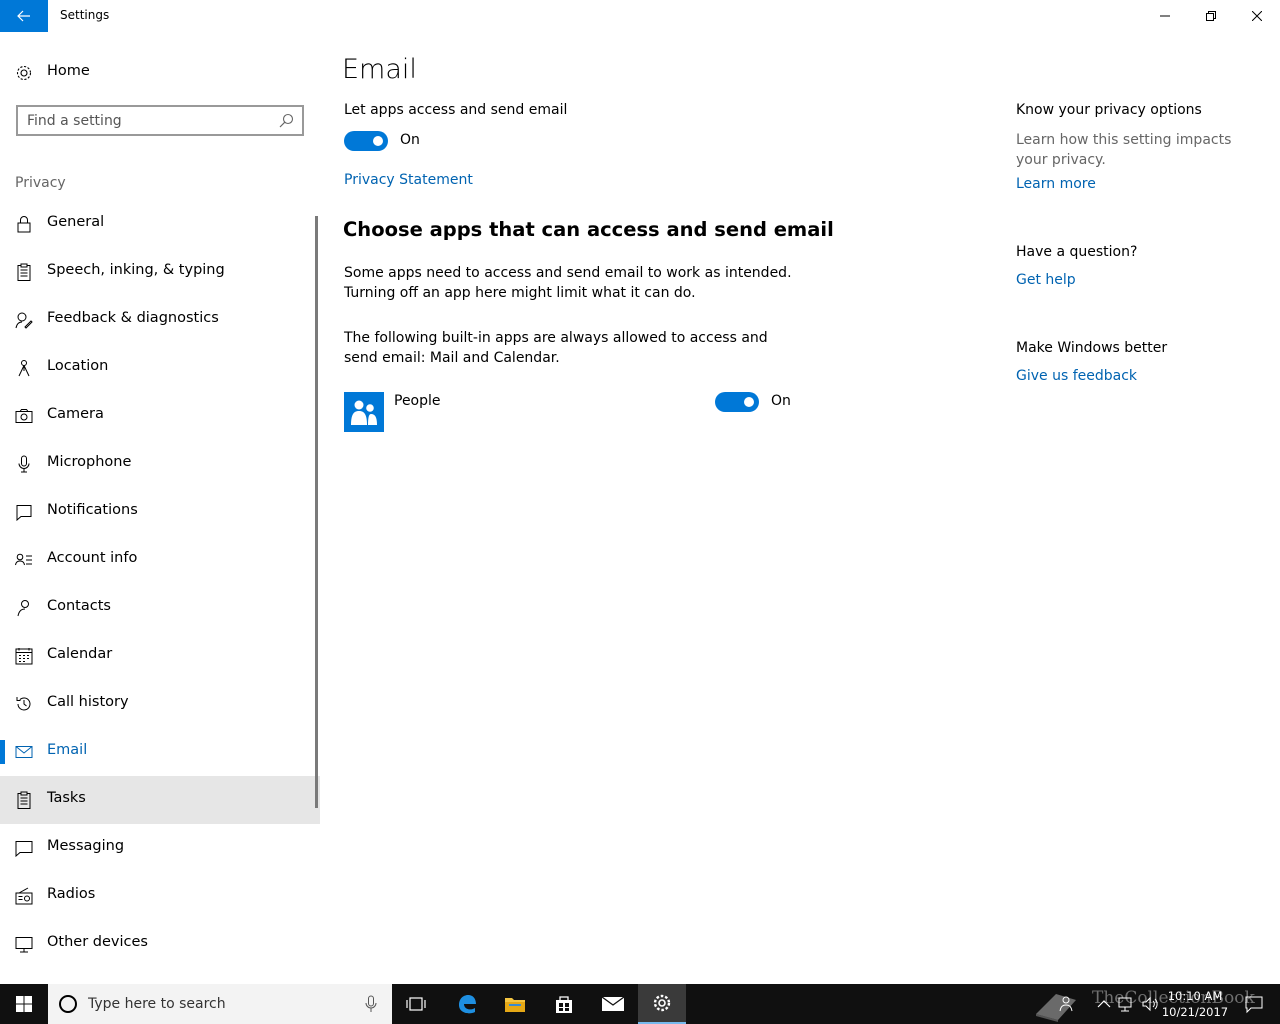  I want to click on nav-item-notifications: Notifications, so click(160, 512).